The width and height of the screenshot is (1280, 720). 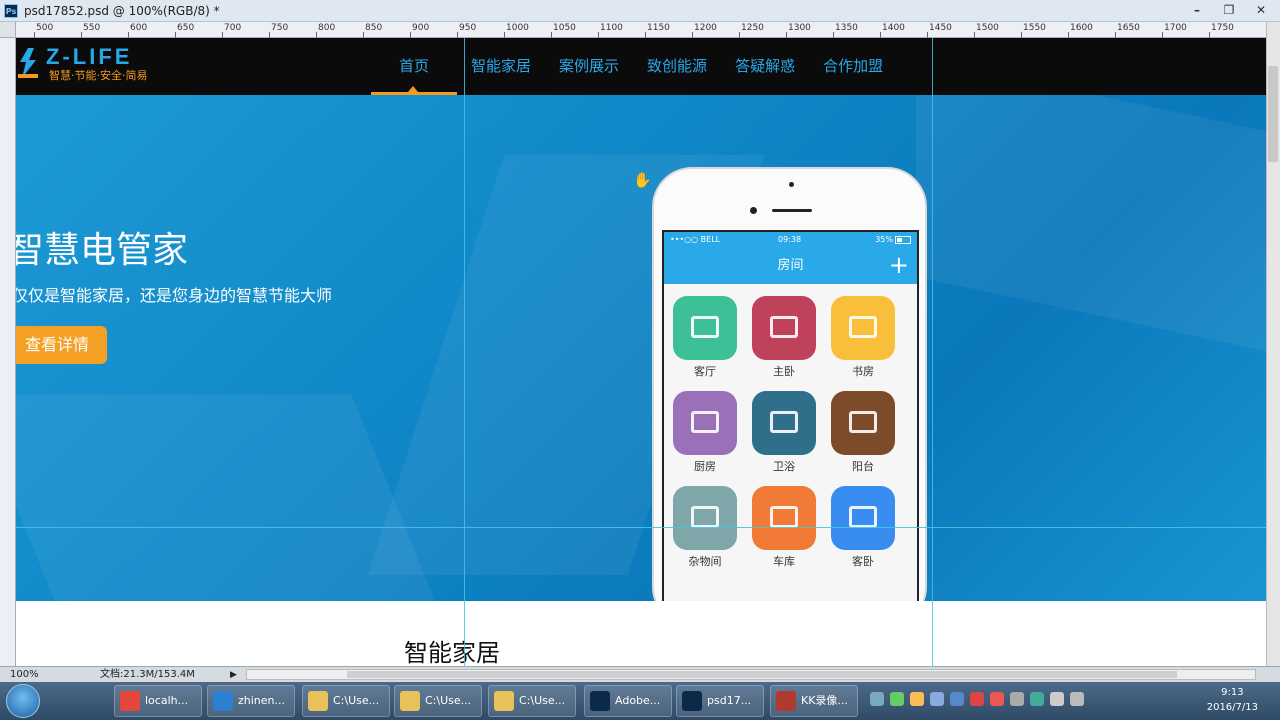 I want to click on horizontal-scrollbar, so click(x=751, y=674).